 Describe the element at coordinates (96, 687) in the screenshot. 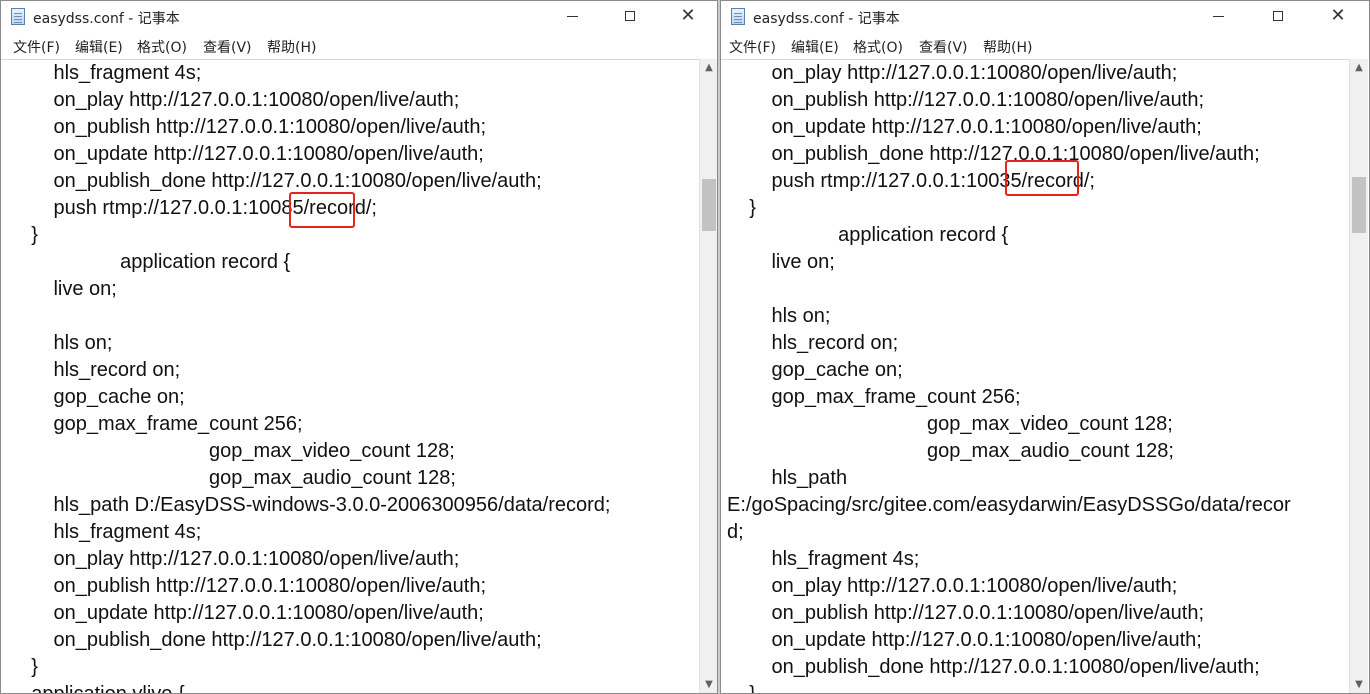

I see `text-line: application vlive {` at that location.